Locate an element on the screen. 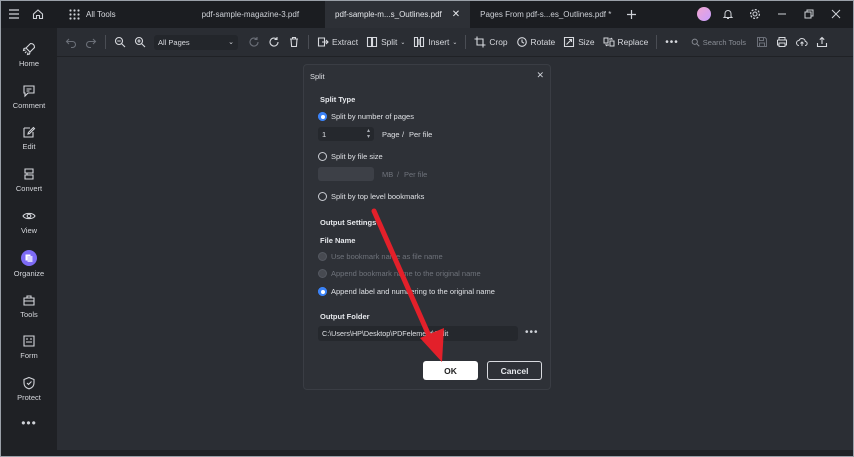 The height and width of the screenshot is (457, 854). ok-button: OK is located at coordinates (450, 370).